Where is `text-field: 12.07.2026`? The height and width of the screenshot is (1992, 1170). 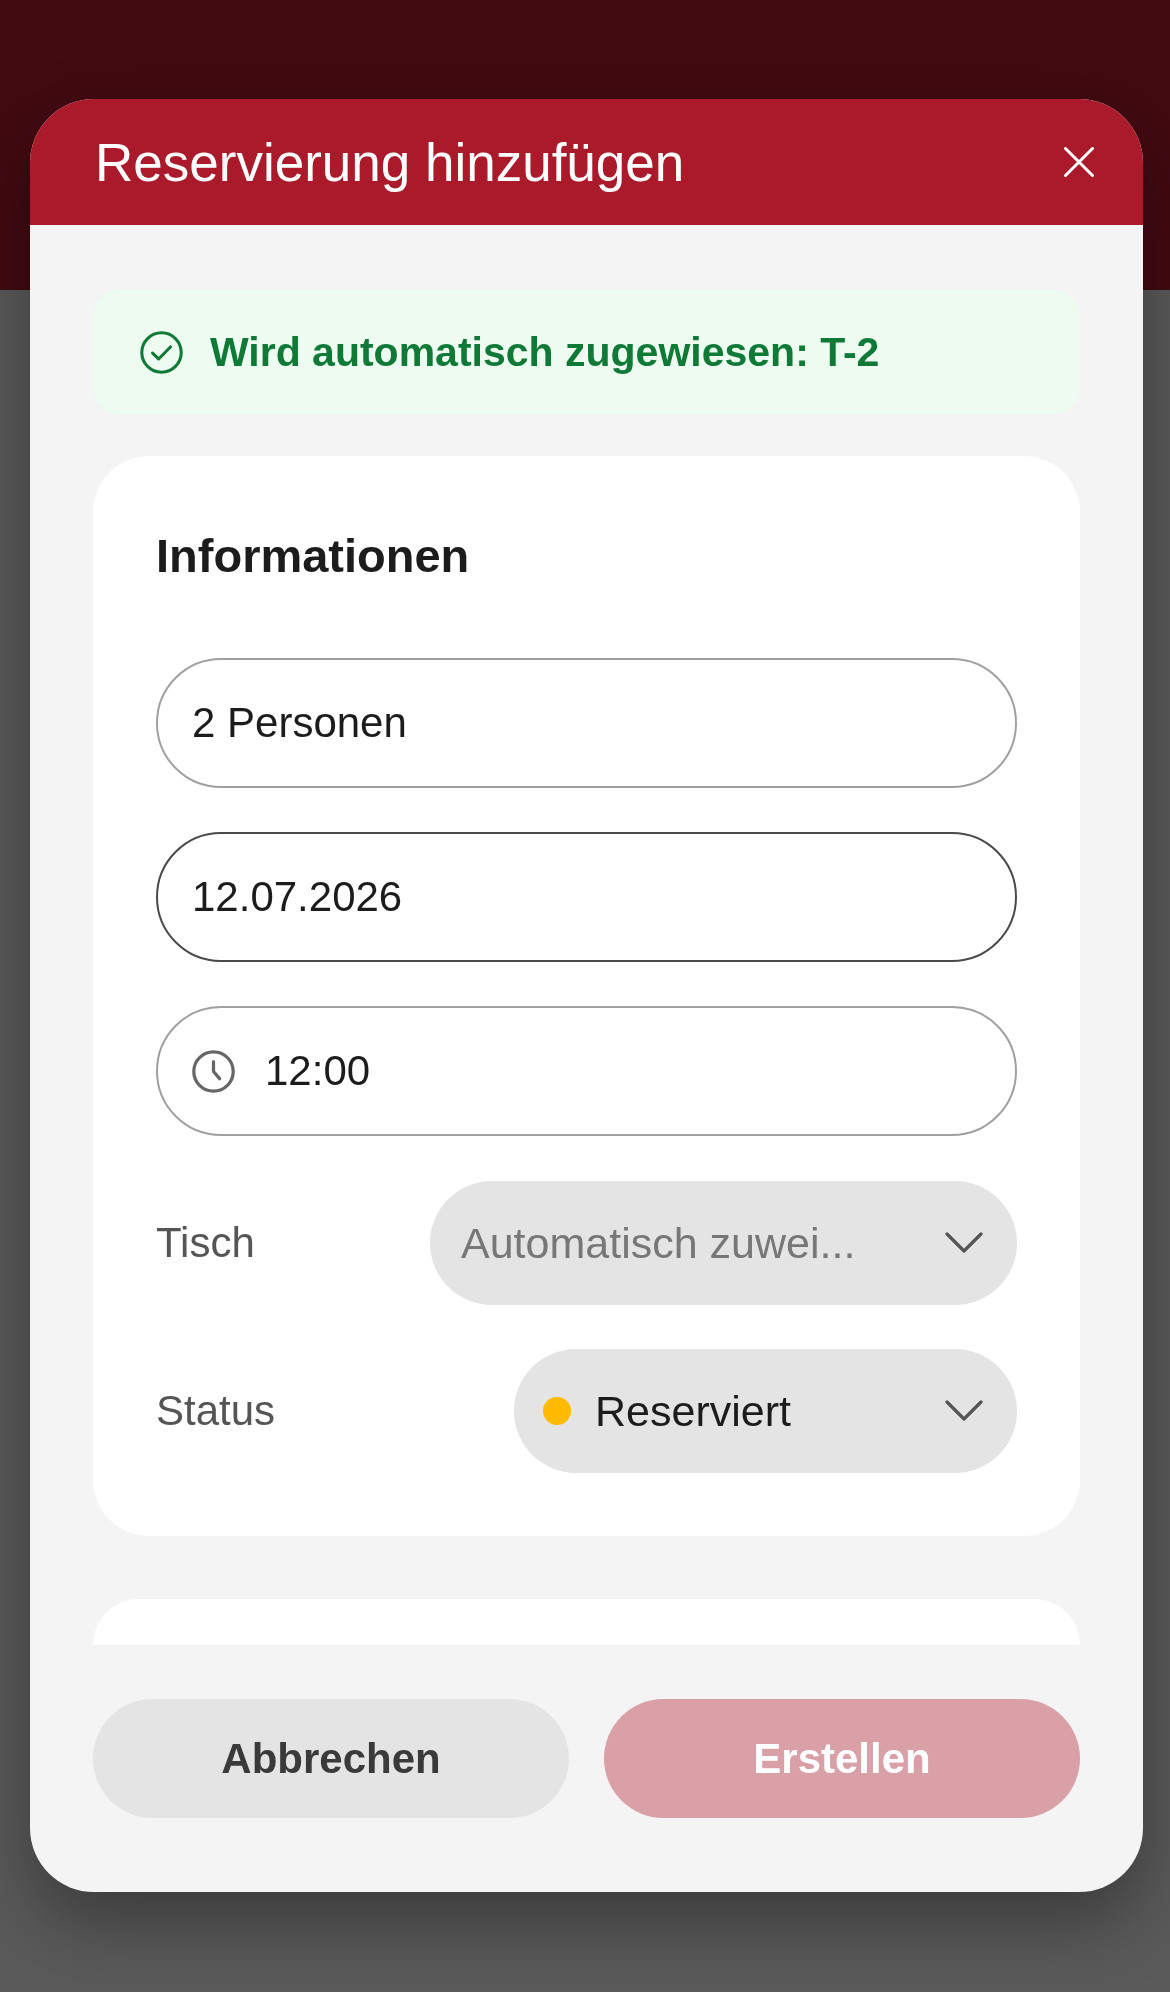
text-field: 12.07.2026 is located at coordinates (586, 897).